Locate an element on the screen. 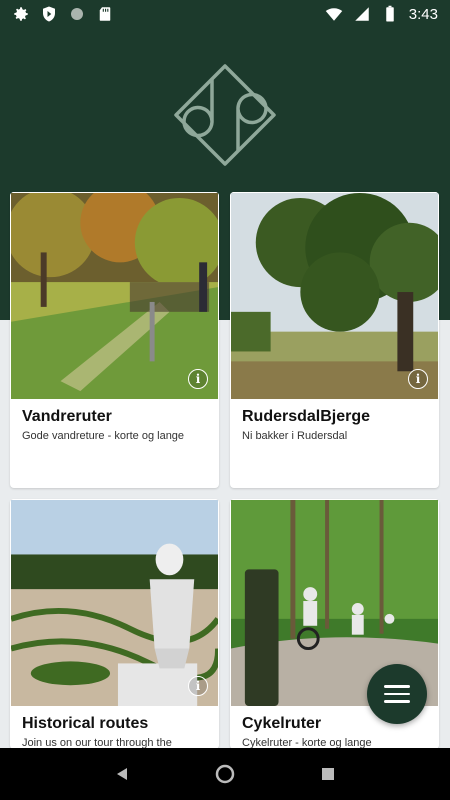 Image resolution: width=450 pixels, height=800 pixels. recents-button is located at coordinates (328, 774).